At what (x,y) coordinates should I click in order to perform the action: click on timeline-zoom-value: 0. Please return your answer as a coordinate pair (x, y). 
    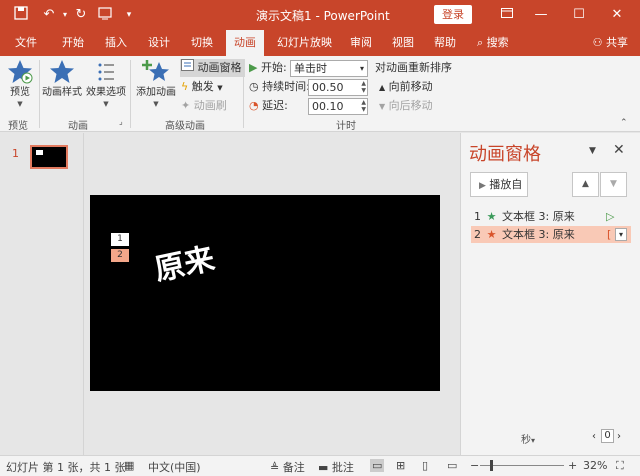
    Looking at the image, I should click on (607, 436).